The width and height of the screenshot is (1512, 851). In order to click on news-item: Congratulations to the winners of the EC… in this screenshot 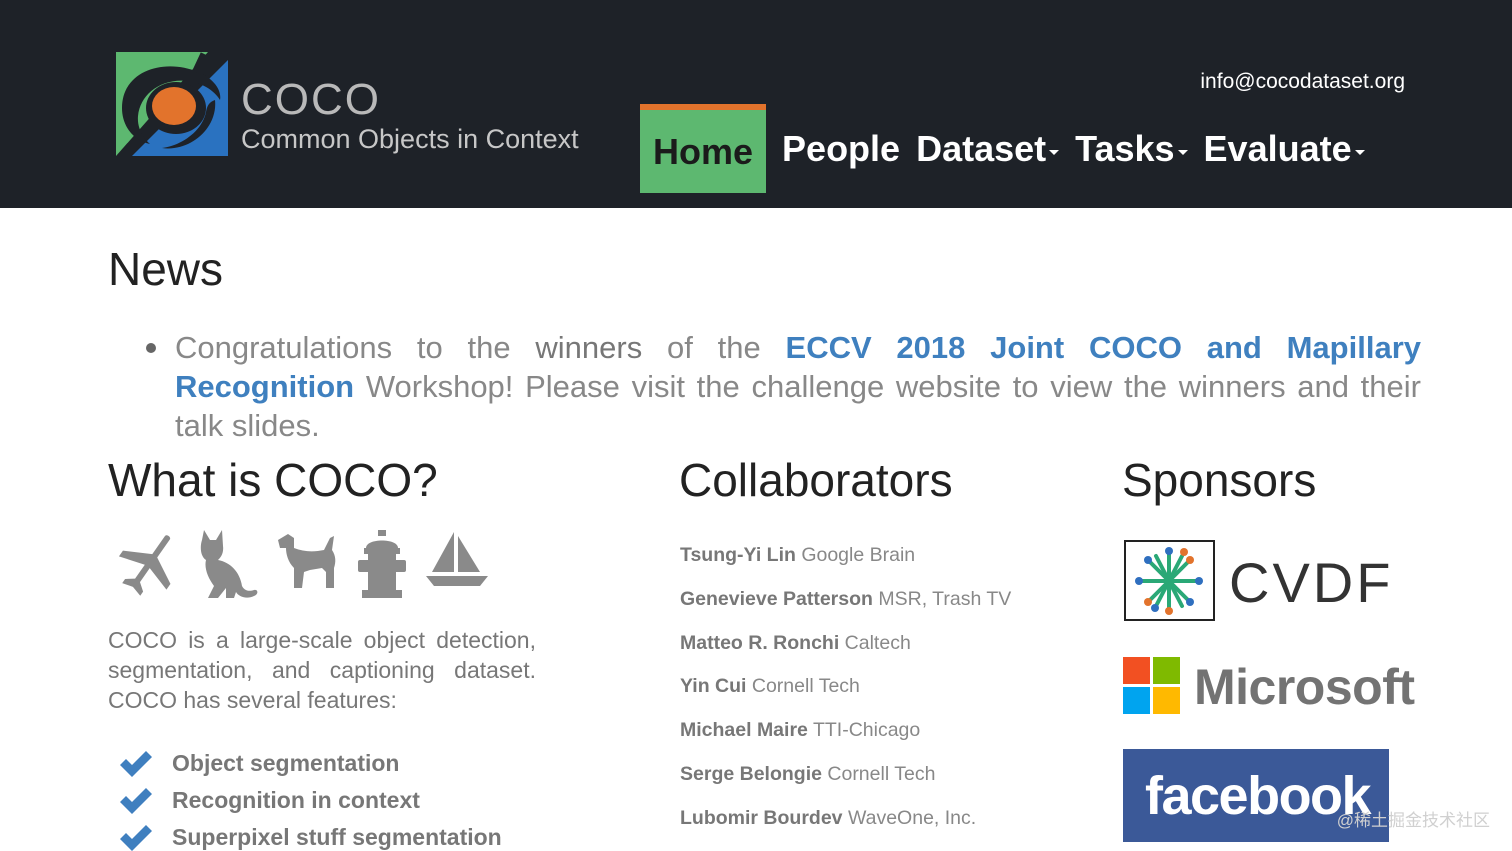, I will do `click(798, 386)`.